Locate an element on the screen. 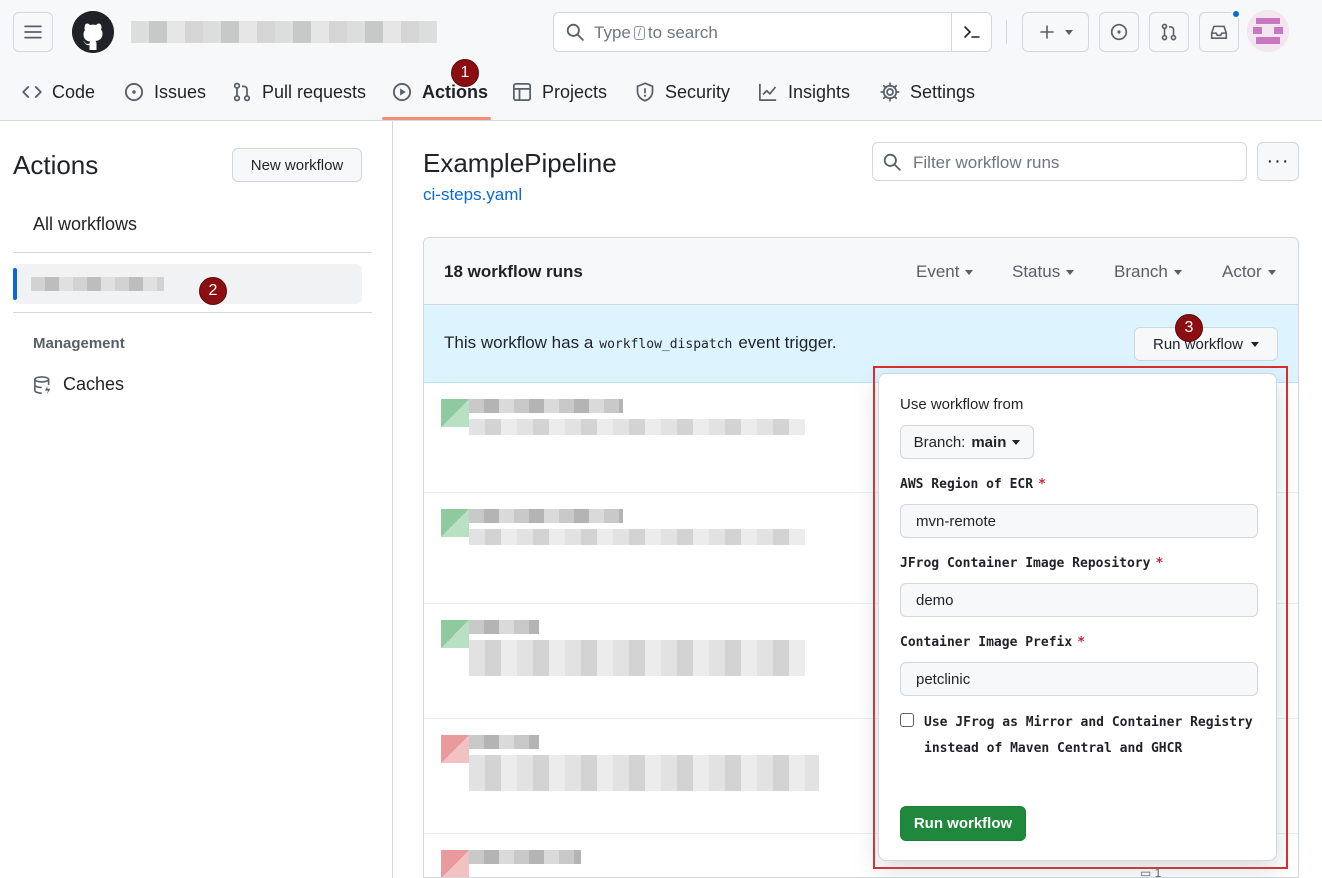 This screenshot has width=1322, height=878. your-pull-requests-button is located at coordinates (1169, 32).